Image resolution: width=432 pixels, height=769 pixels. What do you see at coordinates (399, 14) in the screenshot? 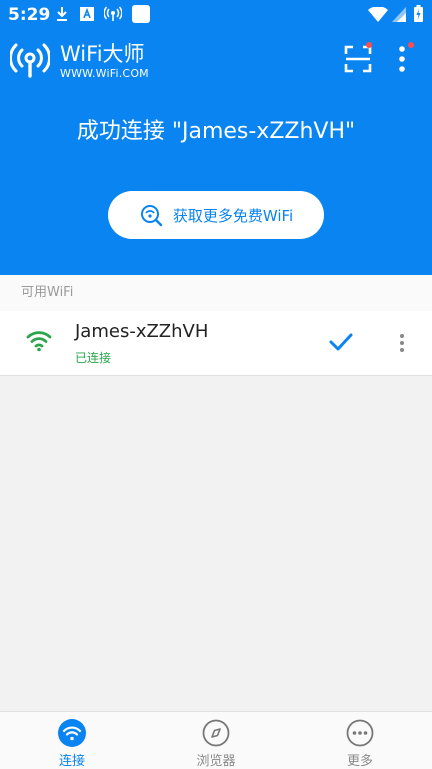
I see `cell-signal-icon` at bounding box center [399, 14].